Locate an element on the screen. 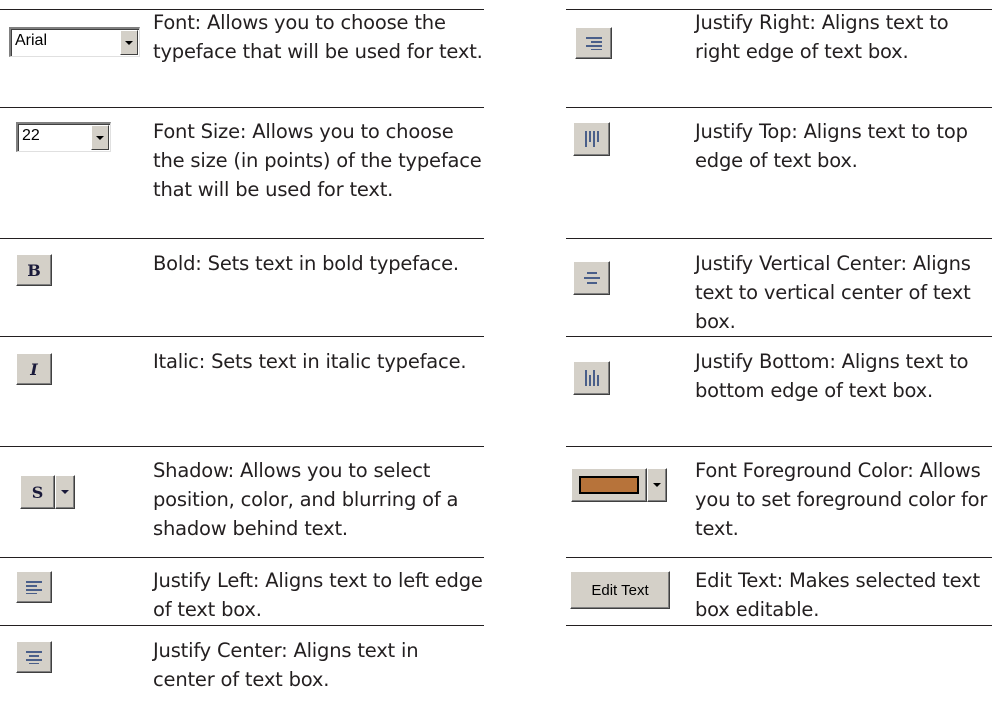 Image resolution: width=1004 pixels, height=701 pixels. justify-top-button is located at coordinates (591, 139).